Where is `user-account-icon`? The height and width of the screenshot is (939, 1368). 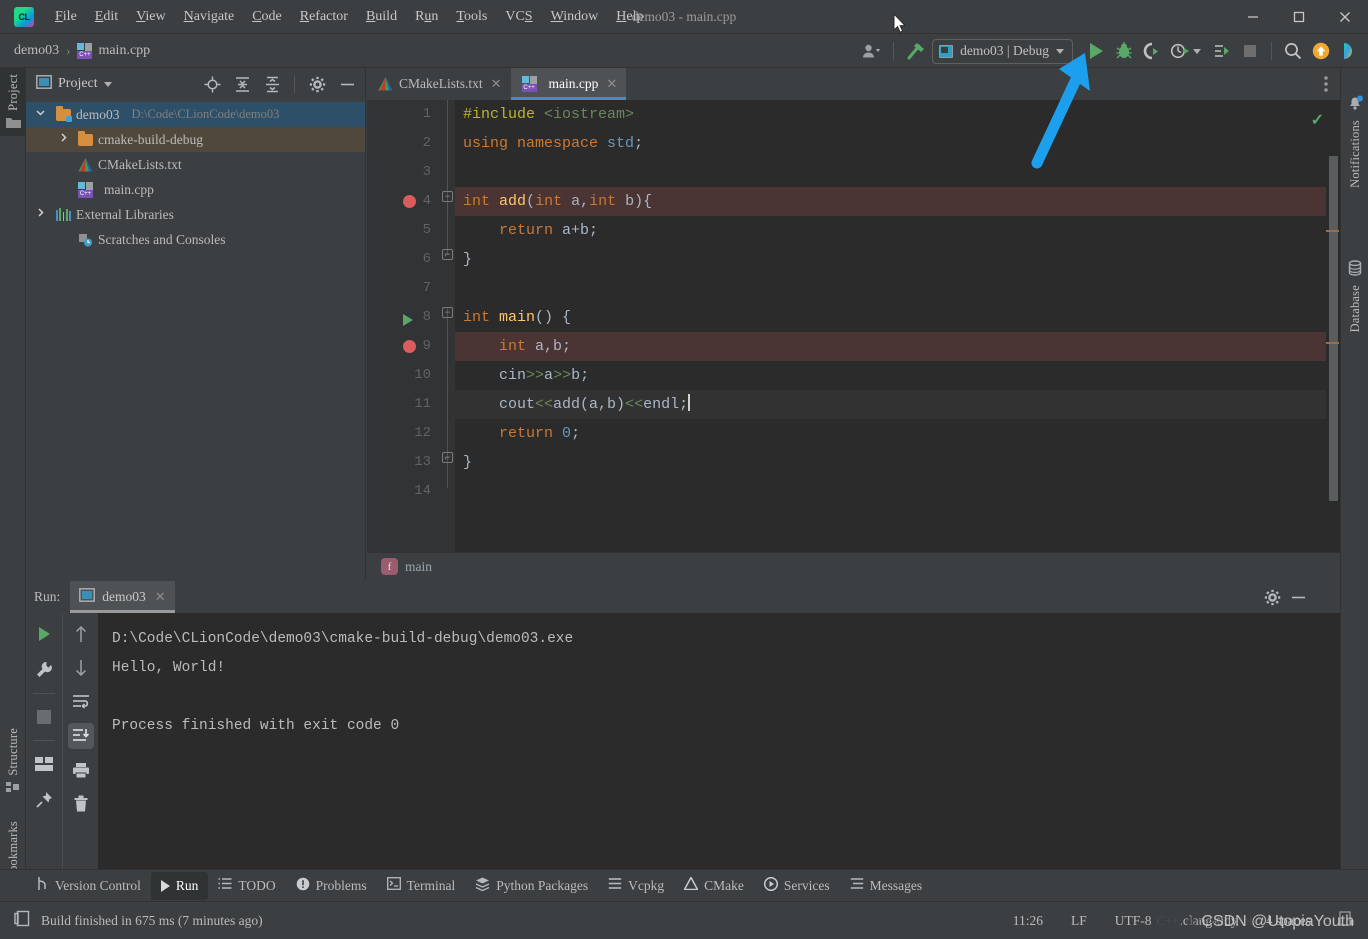 user-account-icon is located at coordinates (872, 51).